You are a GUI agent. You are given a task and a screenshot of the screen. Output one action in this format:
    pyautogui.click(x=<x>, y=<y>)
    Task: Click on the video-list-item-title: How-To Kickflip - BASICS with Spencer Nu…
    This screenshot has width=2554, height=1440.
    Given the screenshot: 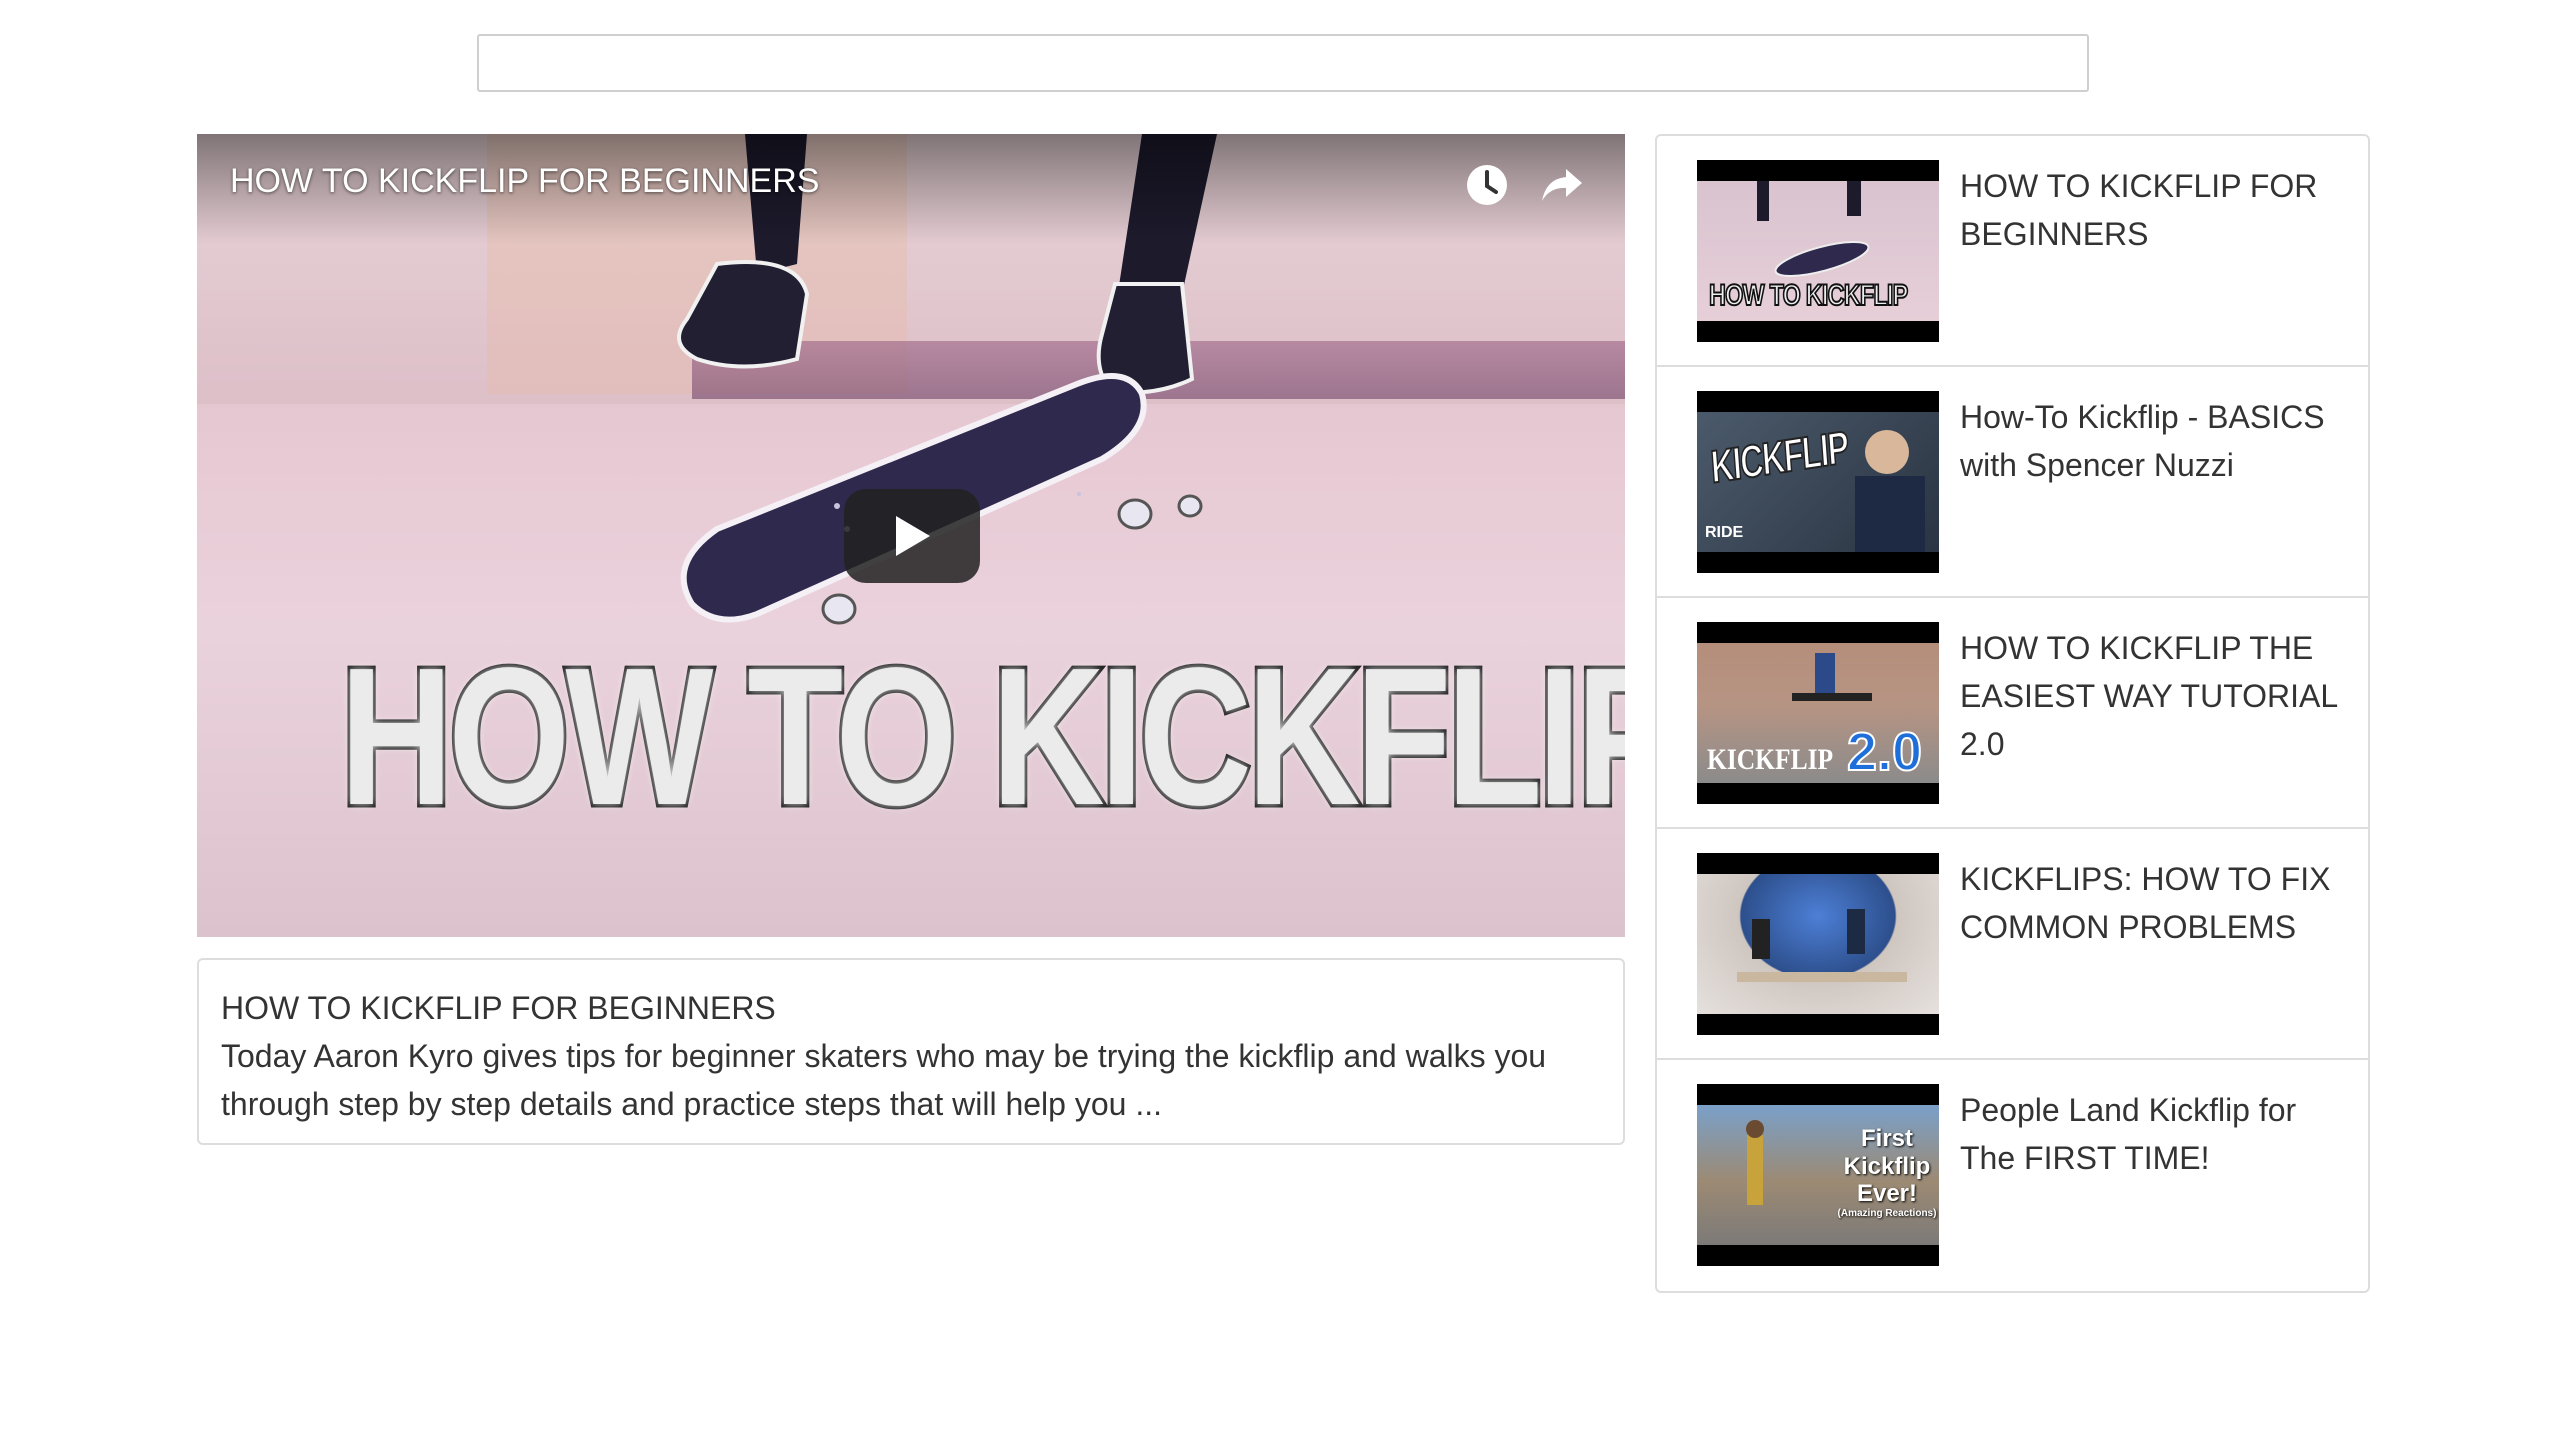 What is the action you would take?
    pyautogui.click(x=2157, y=441)
    